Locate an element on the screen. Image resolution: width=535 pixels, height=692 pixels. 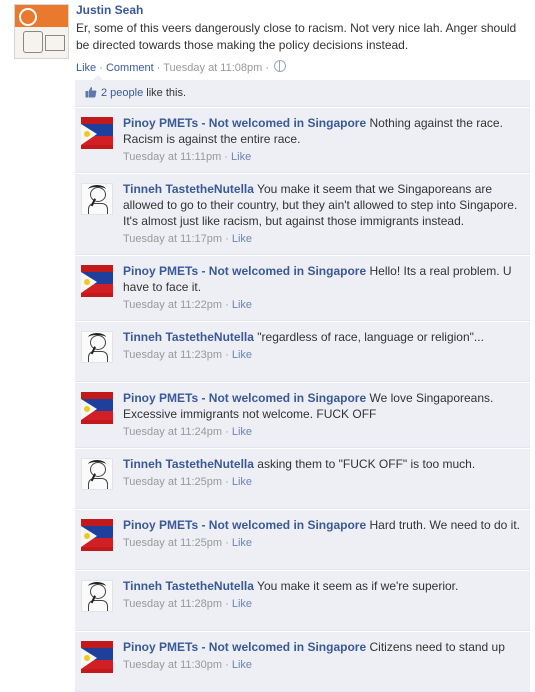
author-avatar is located at coordinates (41, 31).